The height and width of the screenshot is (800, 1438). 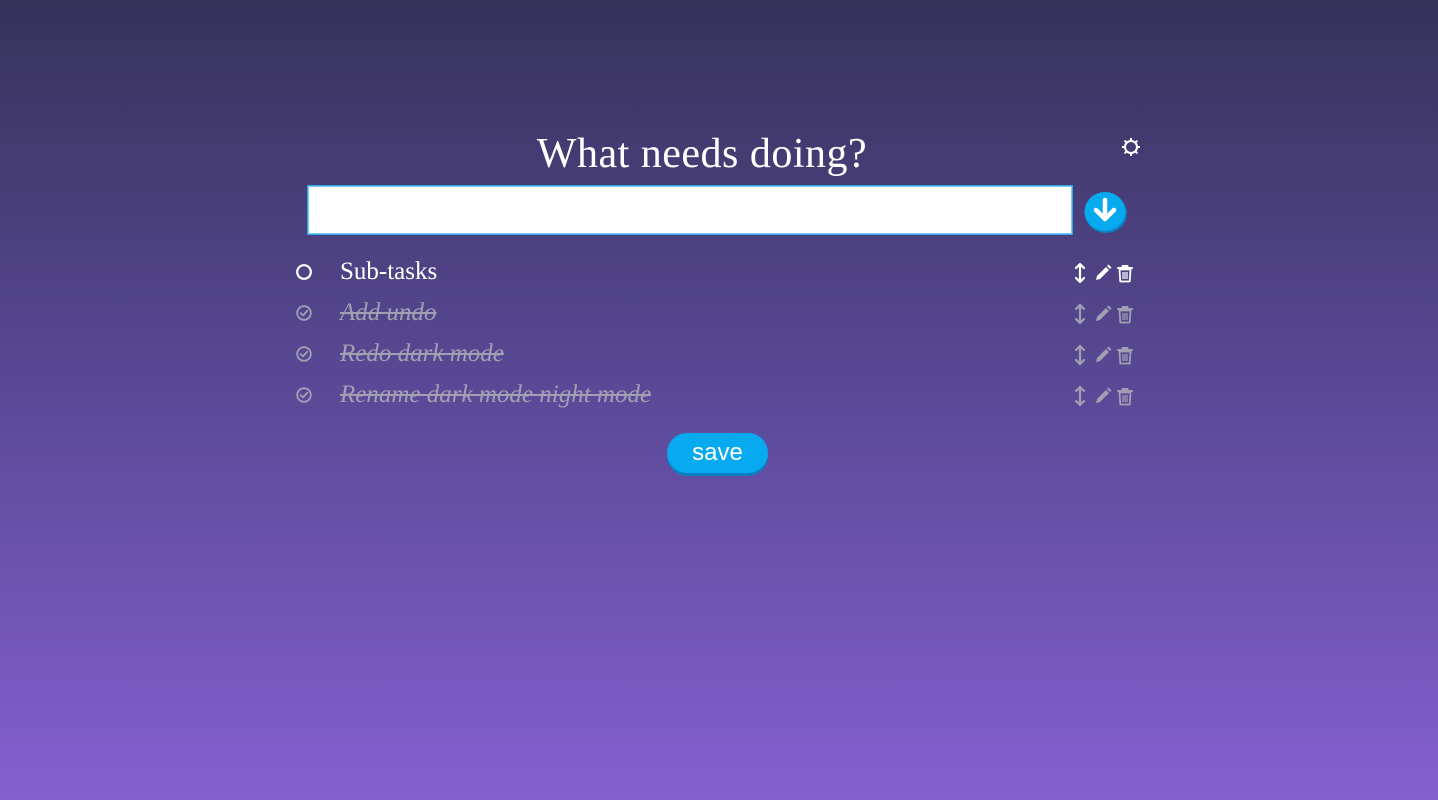 I want to click on task-item: Sub-tasks, so click(x=720, y=272).